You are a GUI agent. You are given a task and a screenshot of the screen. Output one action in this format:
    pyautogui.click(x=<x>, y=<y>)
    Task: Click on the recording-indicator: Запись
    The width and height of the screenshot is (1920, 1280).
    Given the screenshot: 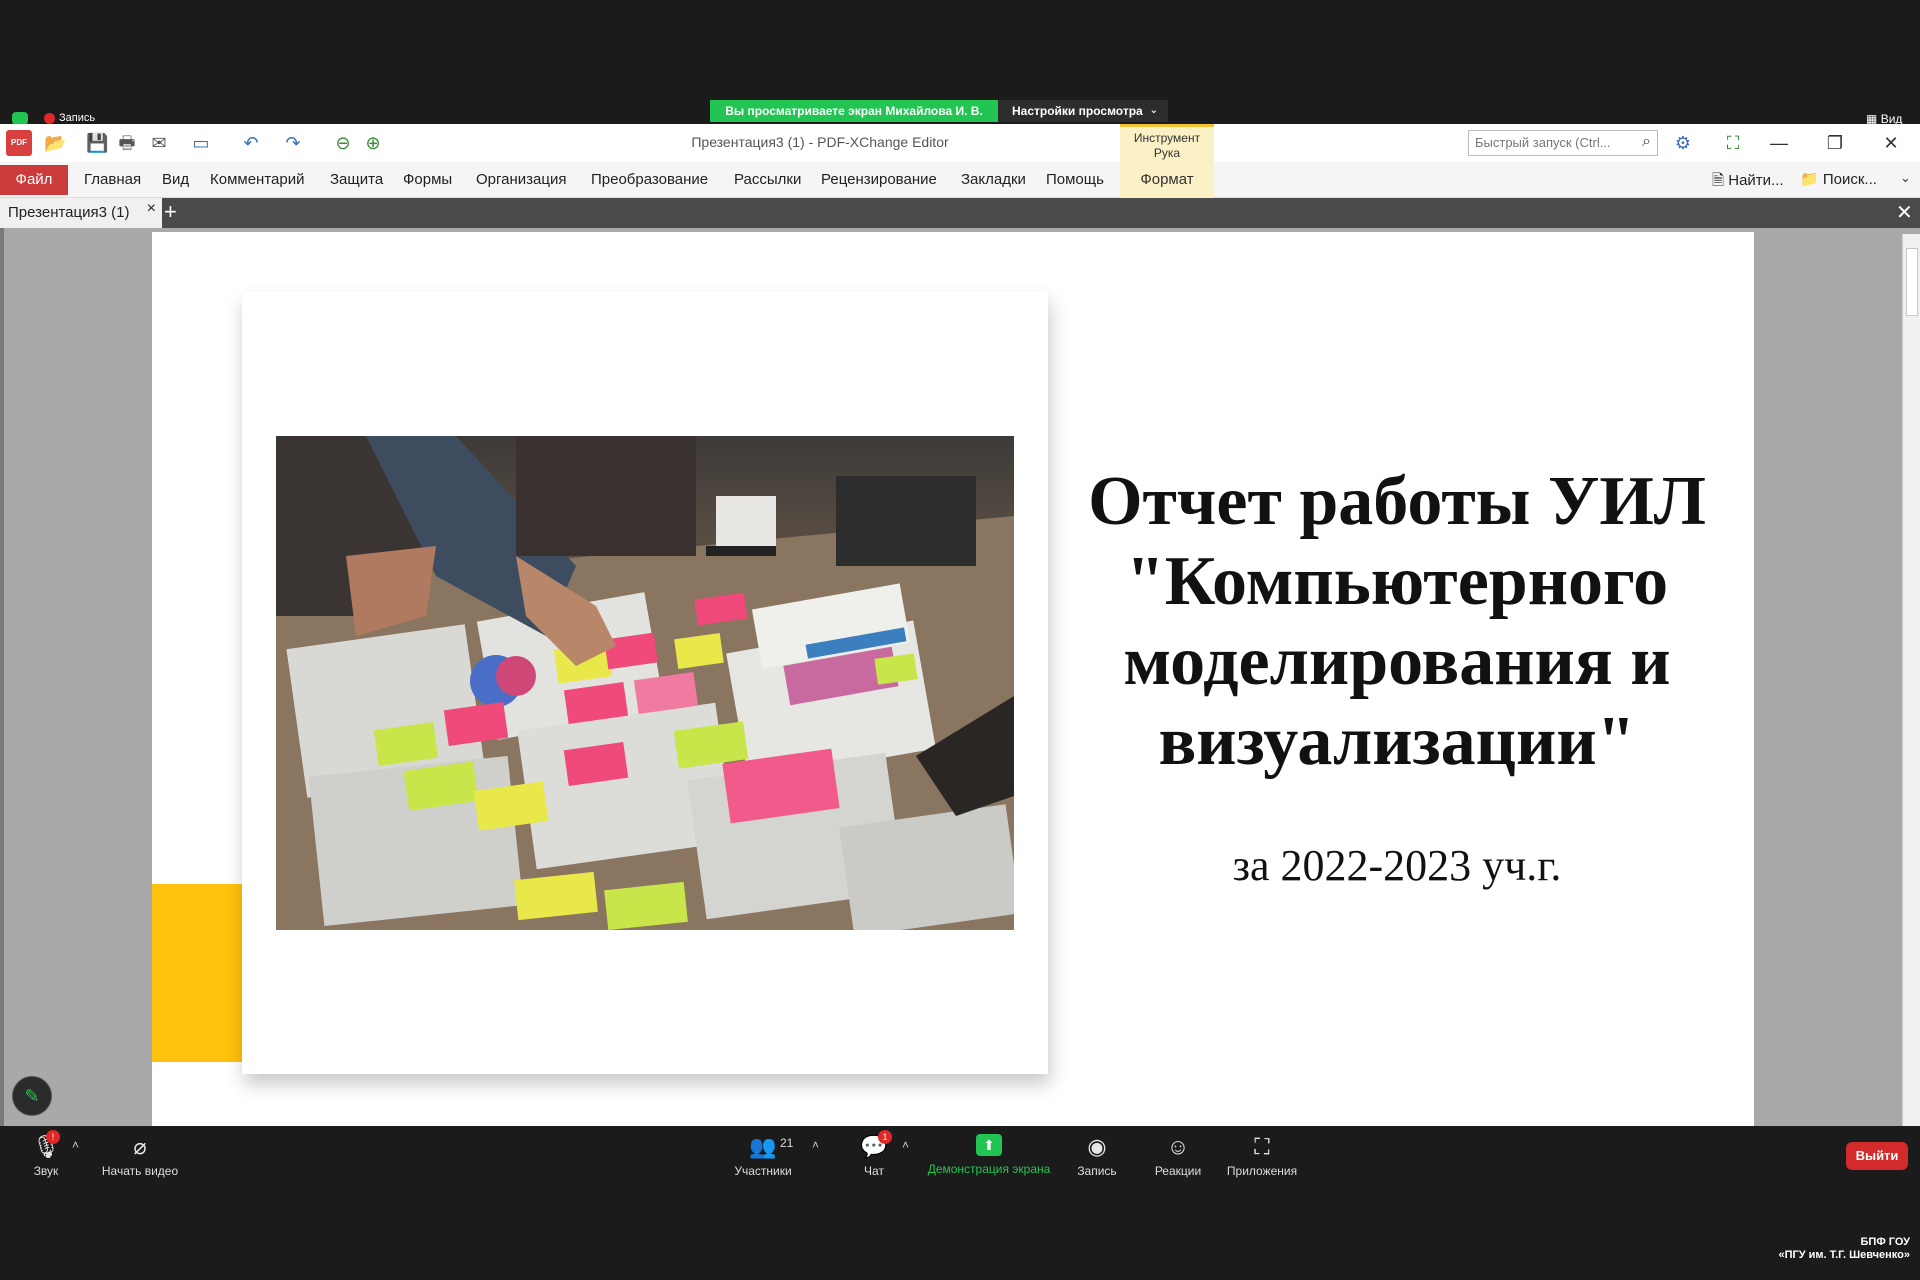 What is the action you would take?
    pyautogui.click(x=69, y=118)
    